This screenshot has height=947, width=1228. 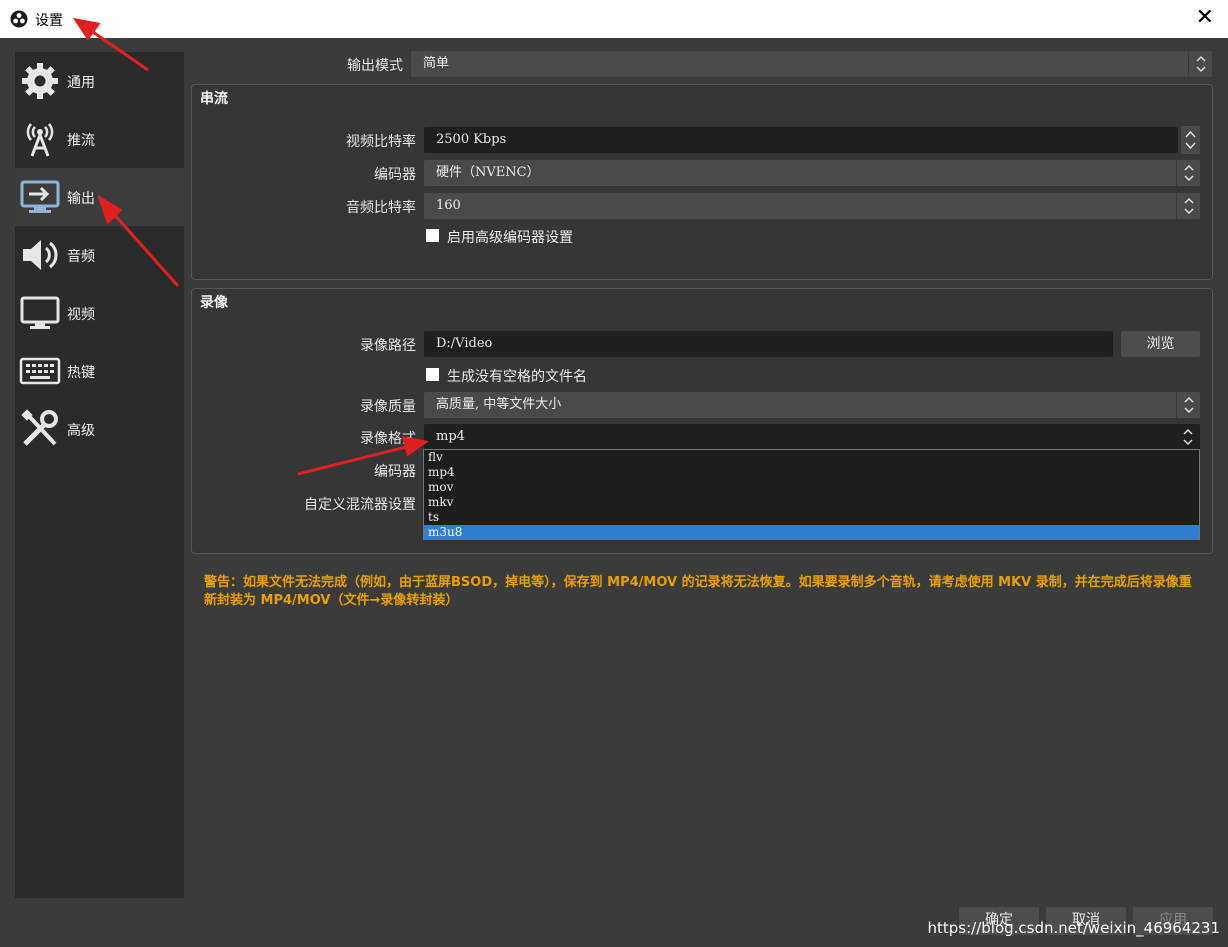 What do you see at coordinates (119, 50) in the screenshot?
I see `arrow-to-title` at bounding box center [119, 50].